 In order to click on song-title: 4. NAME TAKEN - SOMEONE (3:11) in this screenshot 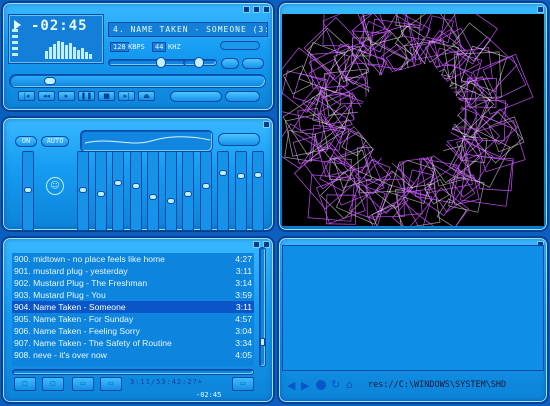, I will do `click(190, 29)`.